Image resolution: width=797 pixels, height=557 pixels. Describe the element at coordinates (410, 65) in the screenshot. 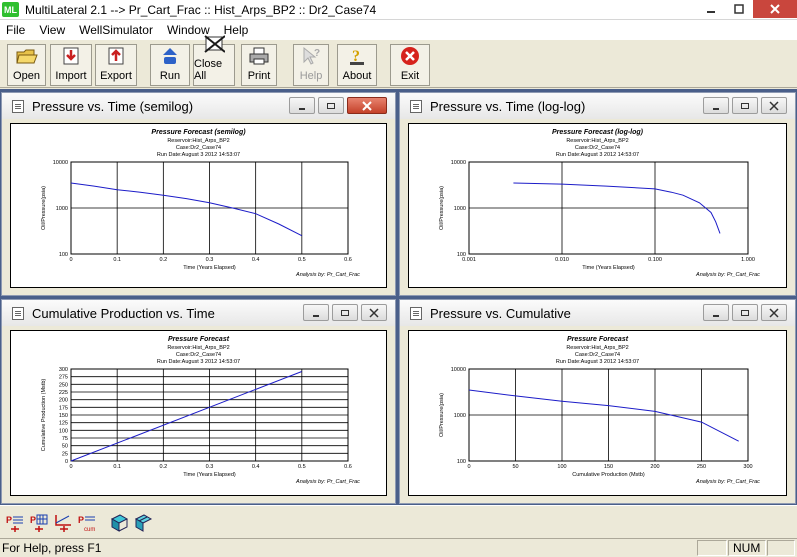

I see `exit-button: Exit` at that location.